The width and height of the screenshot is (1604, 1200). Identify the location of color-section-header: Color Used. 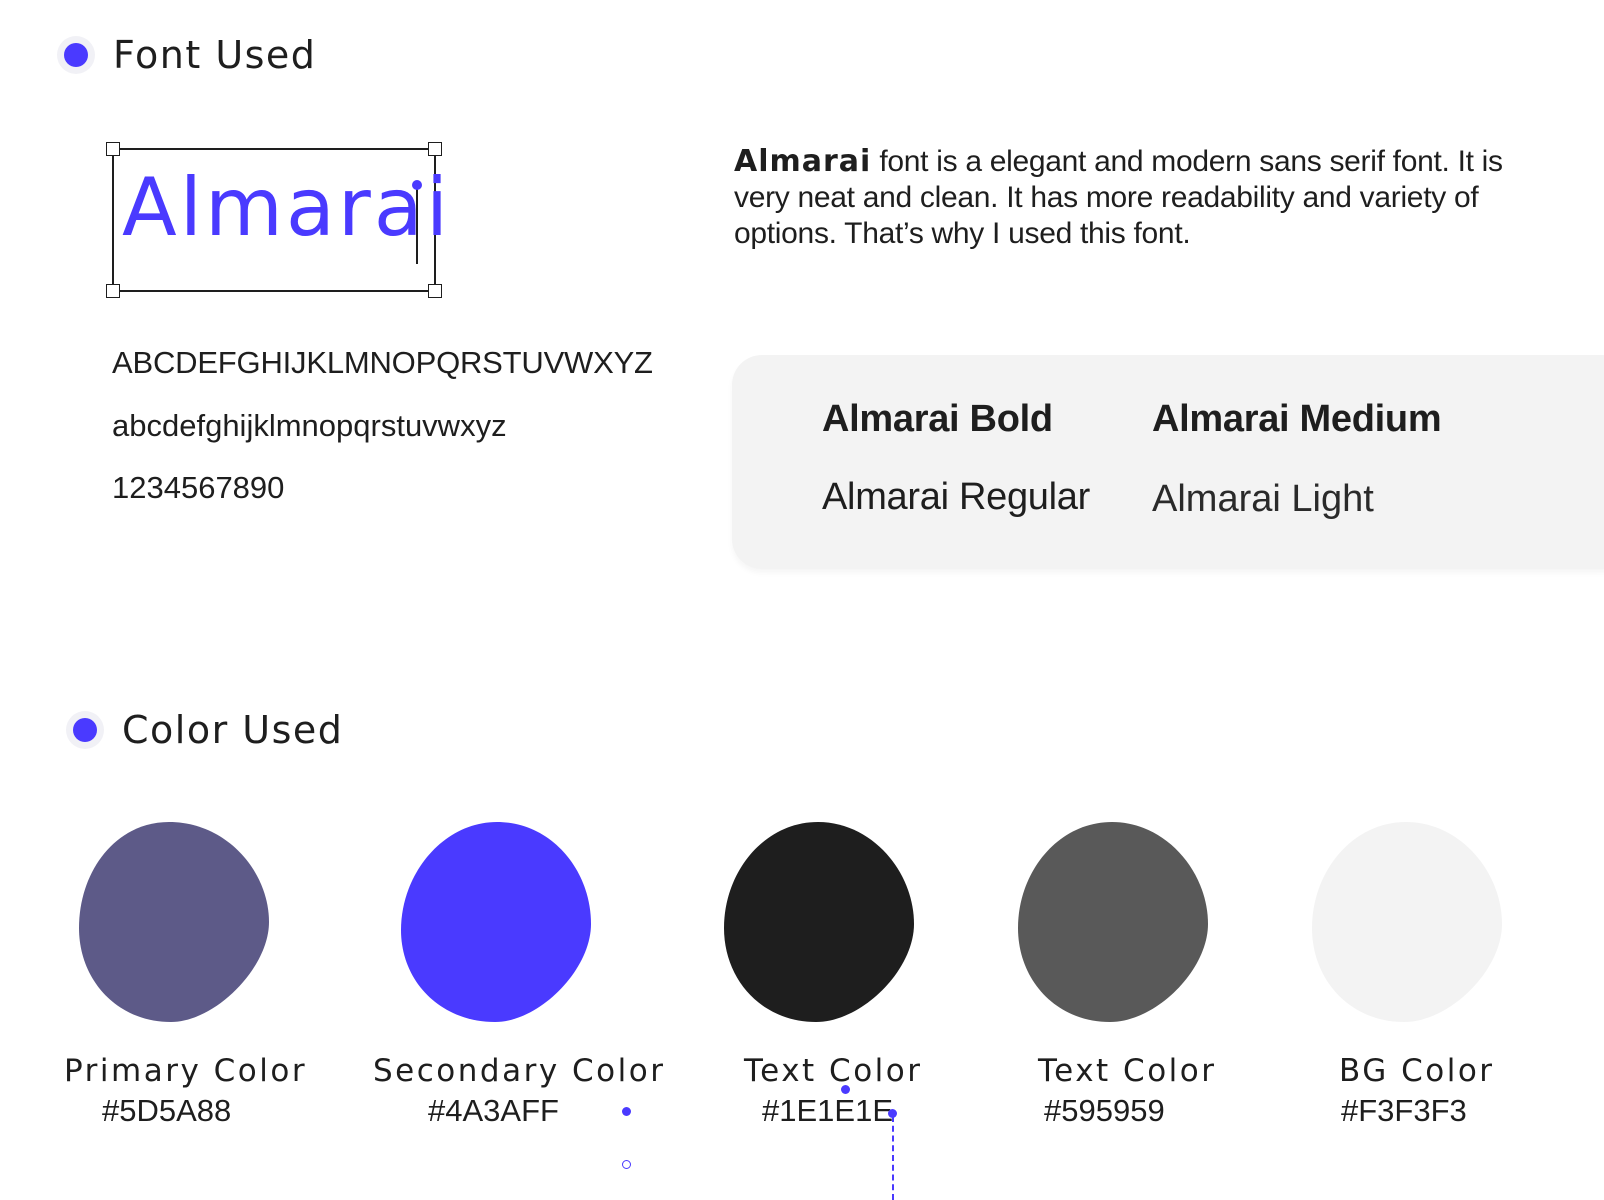
(204, 730).